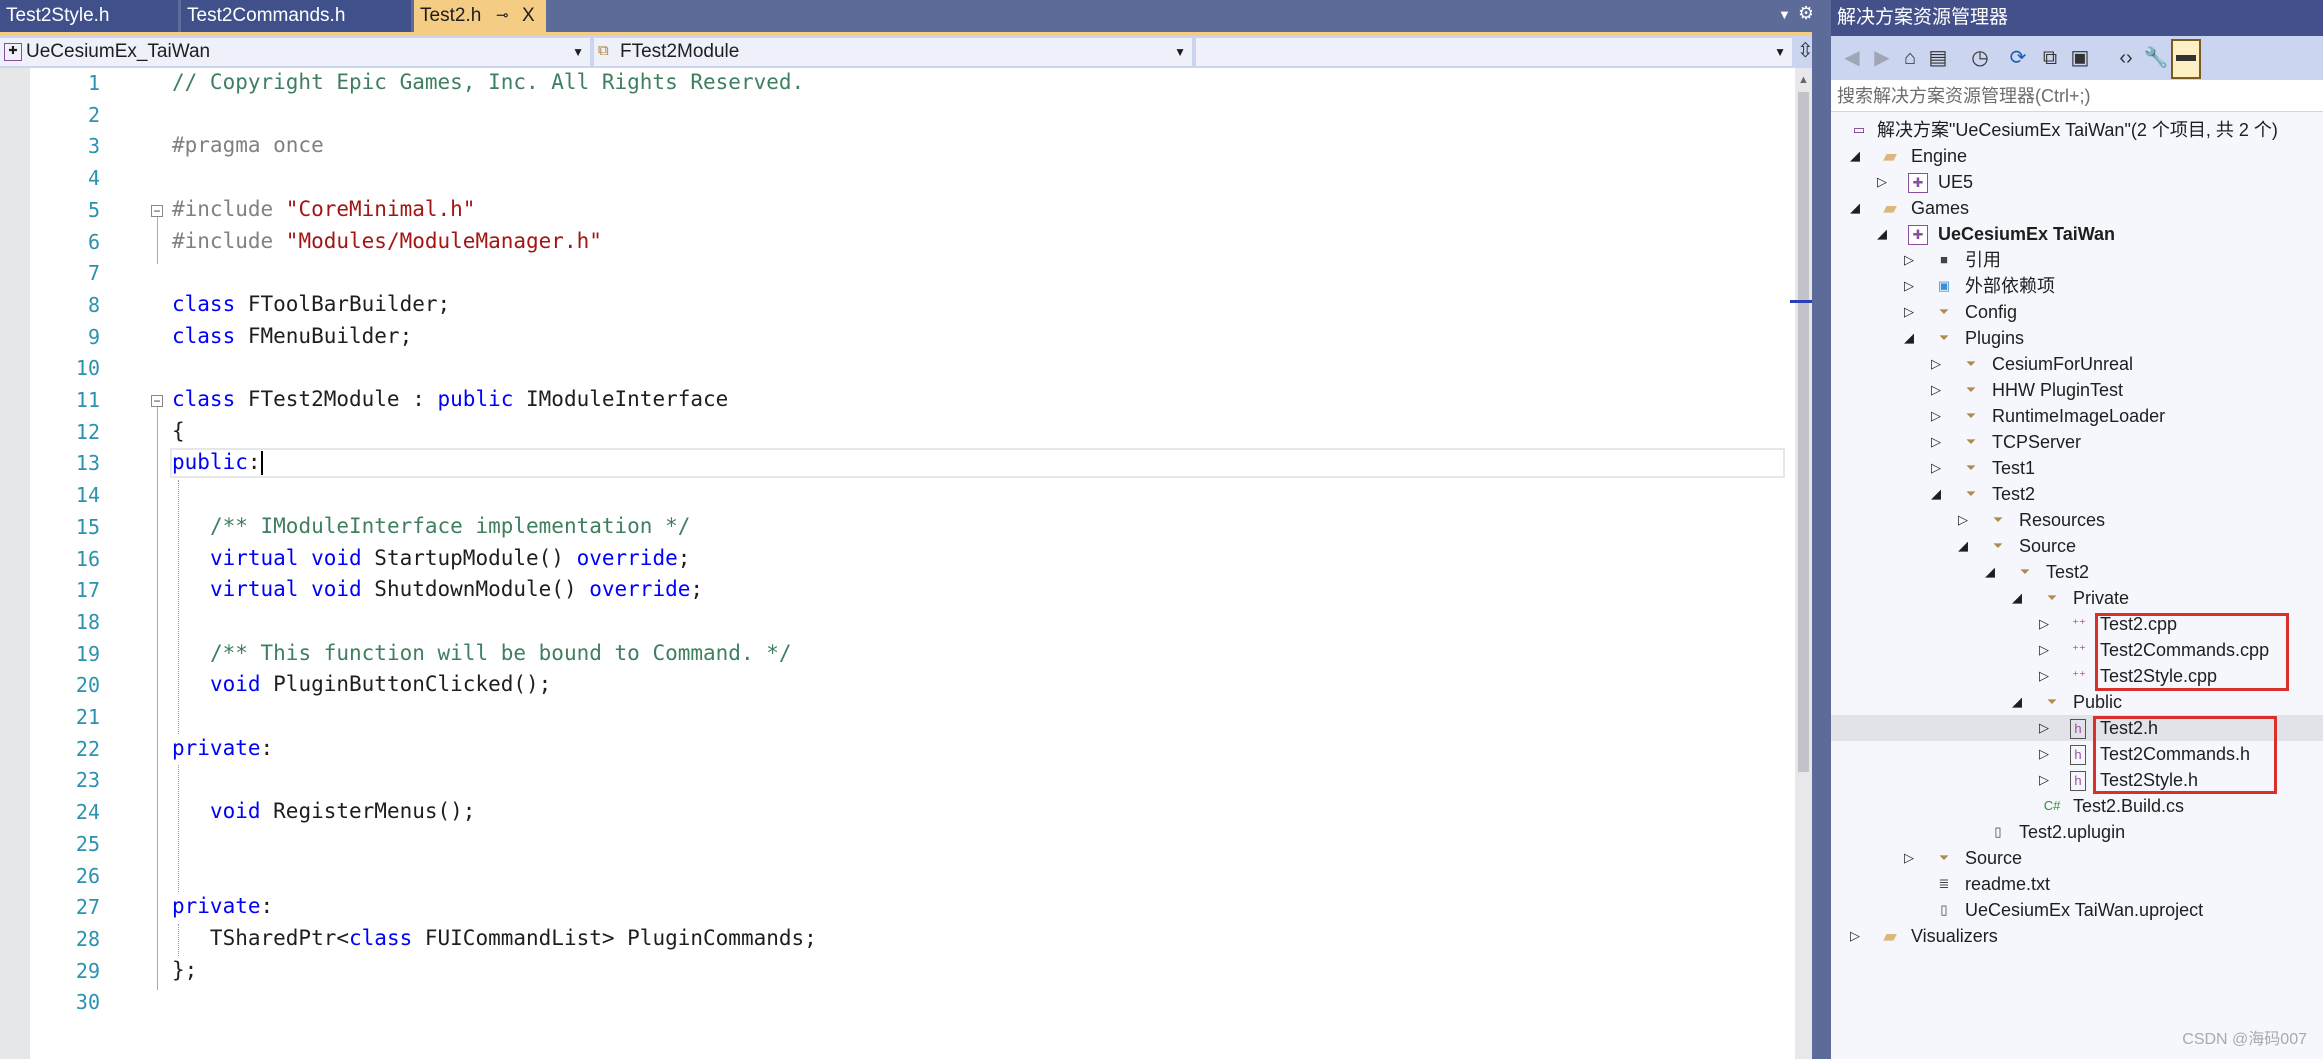  What do you see at coordinates (2077, 234) in the screenshot?
I see `tree-item: ◢ ✚ UeCesiumEx TaiWan` at bounding box center [2077, 234].